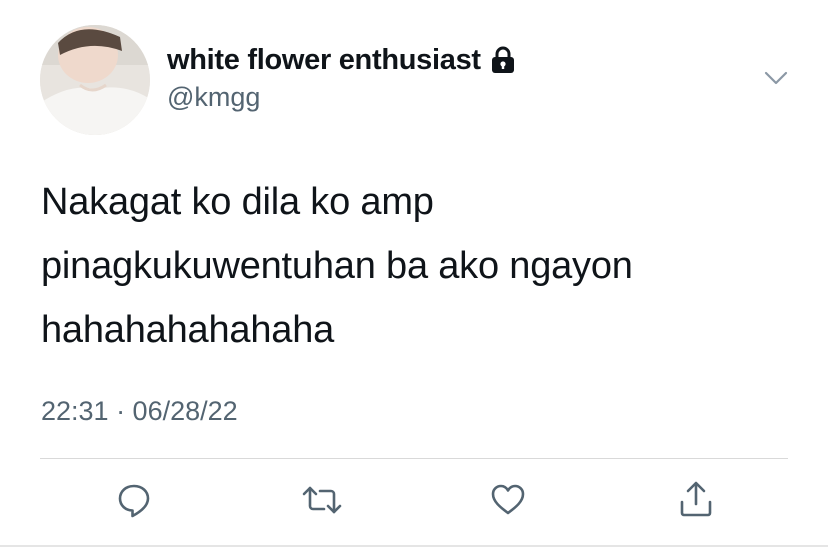  Describe the element at coordinates (414, 458) in the screenshot. I see `divider` at that location.